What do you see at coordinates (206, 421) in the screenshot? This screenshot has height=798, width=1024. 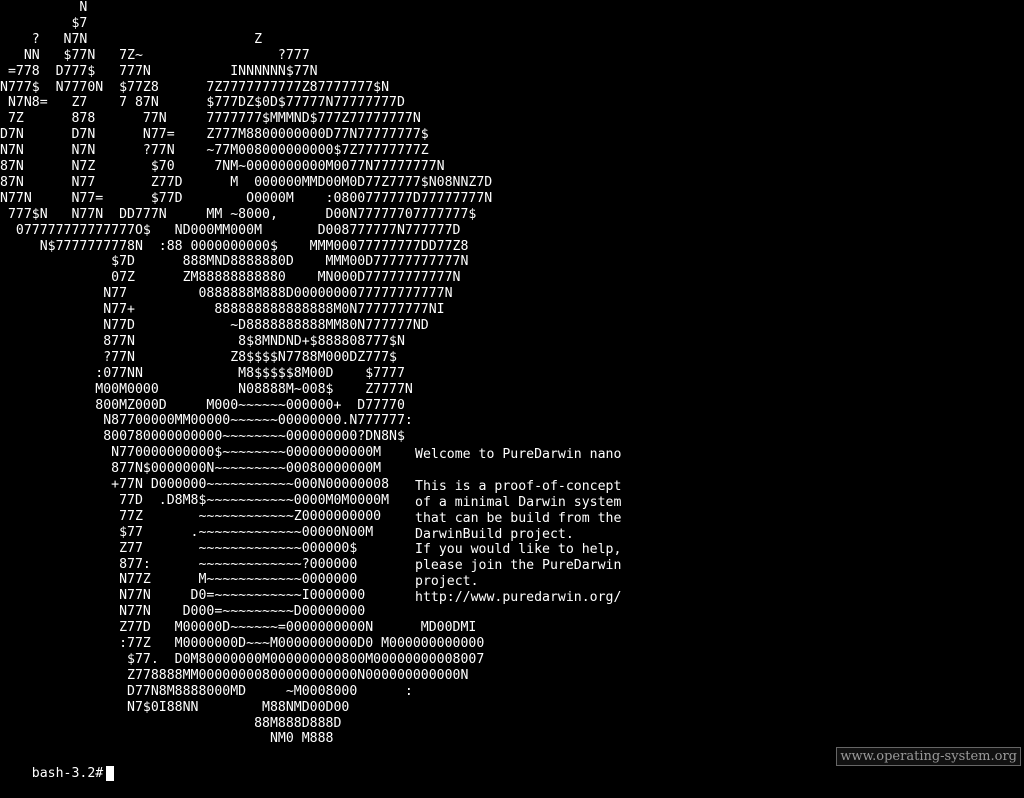 I see `ascii-art-line: N87700000MM00000~~~~~~00000000.N777777:` at bounding box center [206, 421].